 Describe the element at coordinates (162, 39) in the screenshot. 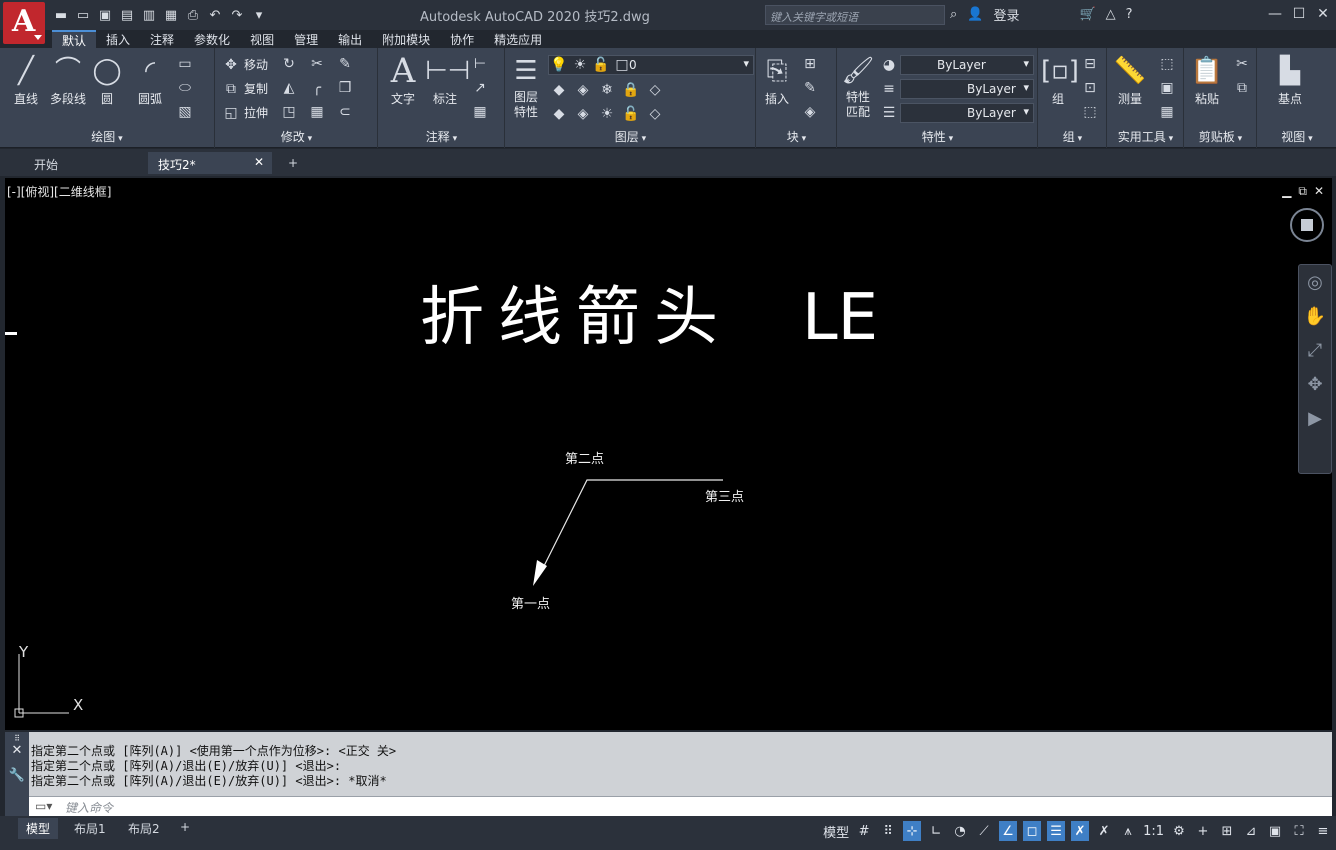

I see `tab-annotate: 注释` at that location.